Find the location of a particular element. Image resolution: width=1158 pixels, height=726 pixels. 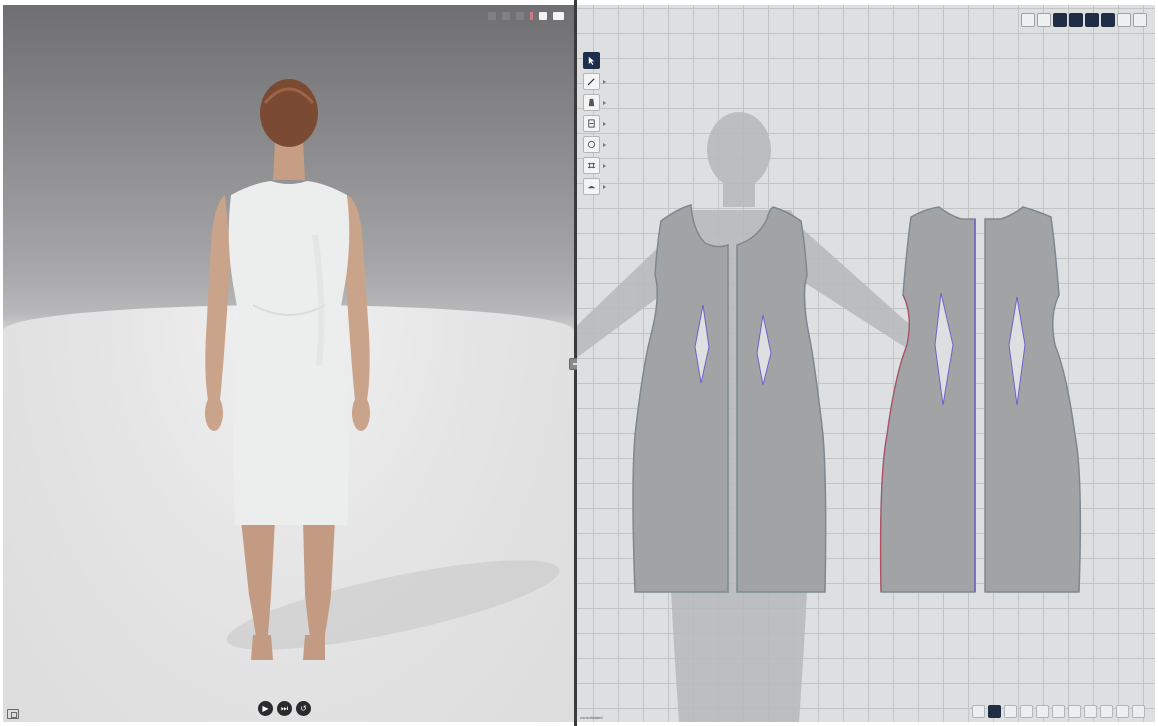

pattern-toolbar is located at coordinates (594, 123).